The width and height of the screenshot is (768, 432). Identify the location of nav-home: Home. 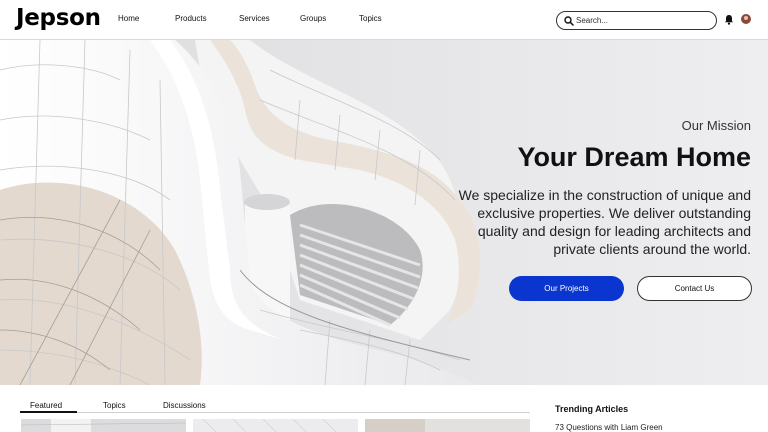
(128, 18).